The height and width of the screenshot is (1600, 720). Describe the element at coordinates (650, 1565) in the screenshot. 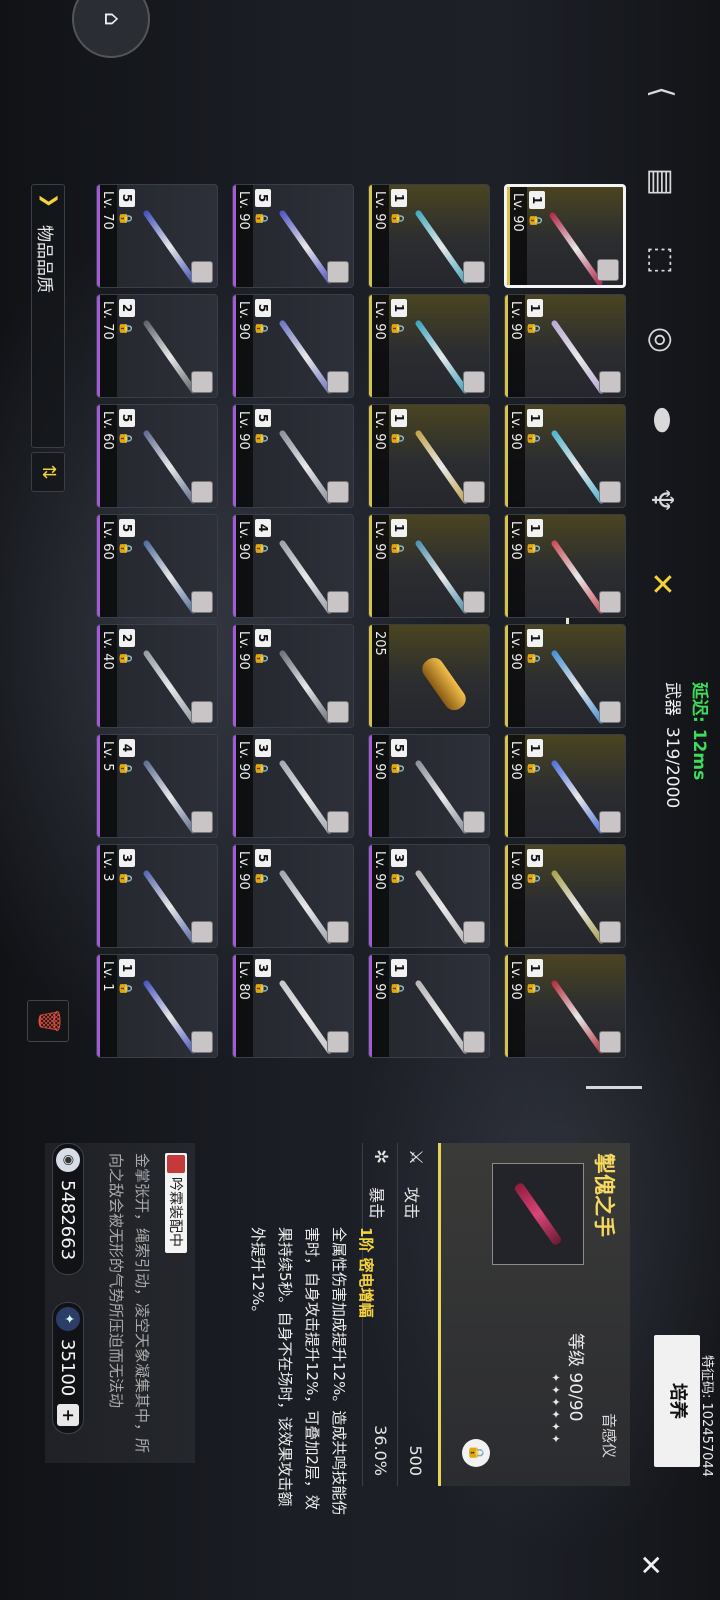

I see `close-icon: ✕` at that location.